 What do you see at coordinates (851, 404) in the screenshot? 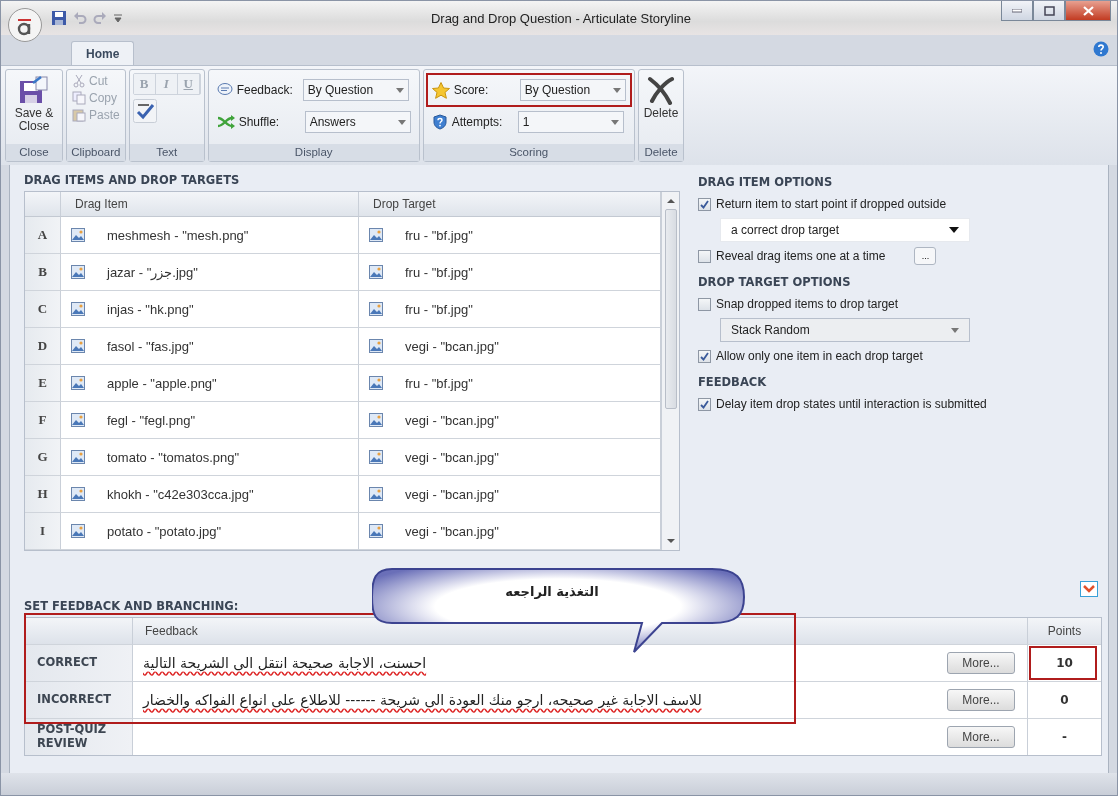
I see `checkbox-label: Delay item drop states until interaction is submitted` at bounding box center [851, 404].